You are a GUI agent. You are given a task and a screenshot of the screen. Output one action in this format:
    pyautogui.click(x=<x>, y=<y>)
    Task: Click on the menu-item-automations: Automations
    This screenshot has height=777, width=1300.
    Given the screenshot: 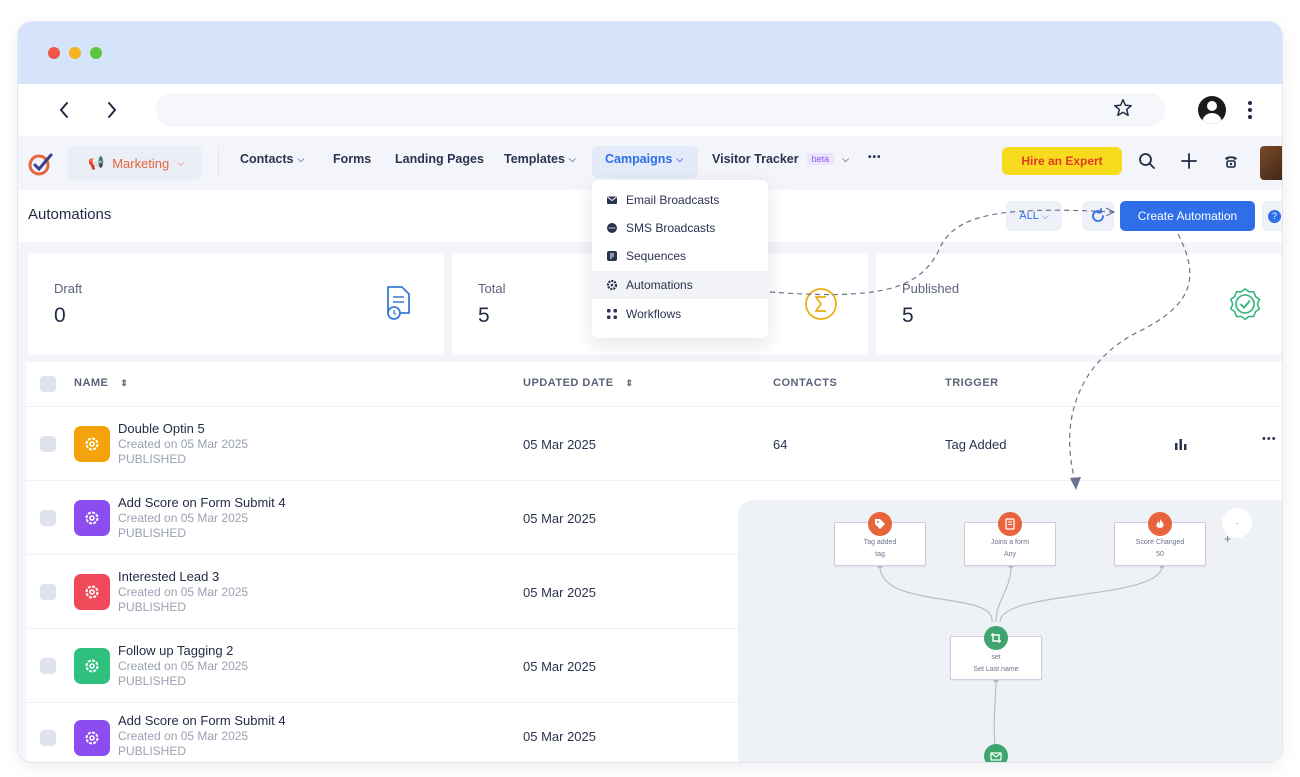 What is the action you would take?
    pyautogui.click(x=680, y=285)
    